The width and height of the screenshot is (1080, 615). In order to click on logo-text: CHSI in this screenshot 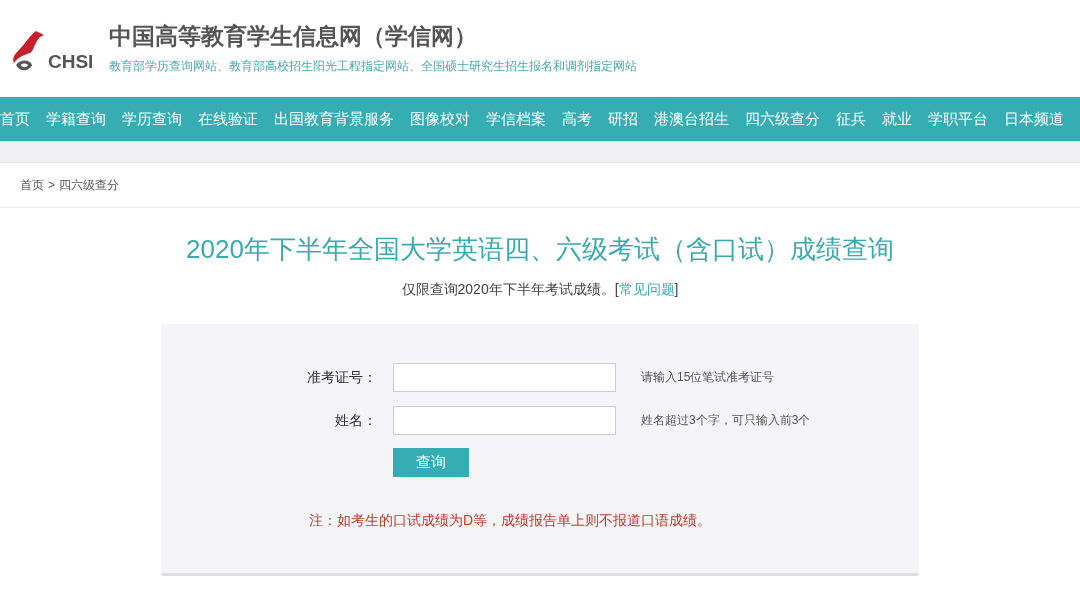, I will do `click(71, 61)`.